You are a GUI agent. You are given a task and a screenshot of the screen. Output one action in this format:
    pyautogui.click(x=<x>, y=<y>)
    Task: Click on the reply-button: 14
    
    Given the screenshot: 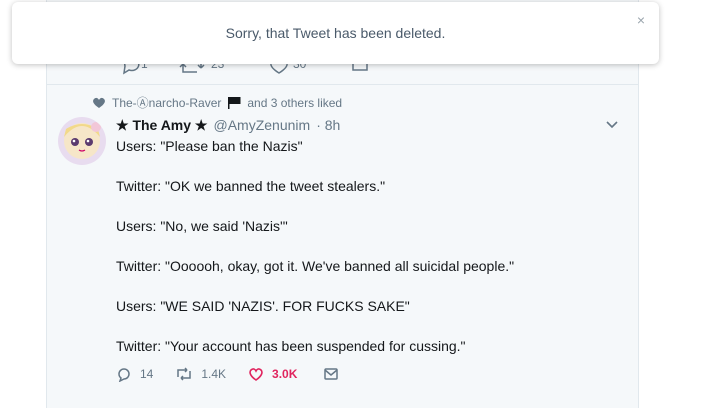 What is the action you would take?
    pyautogui.click(x=134, y=374)
    